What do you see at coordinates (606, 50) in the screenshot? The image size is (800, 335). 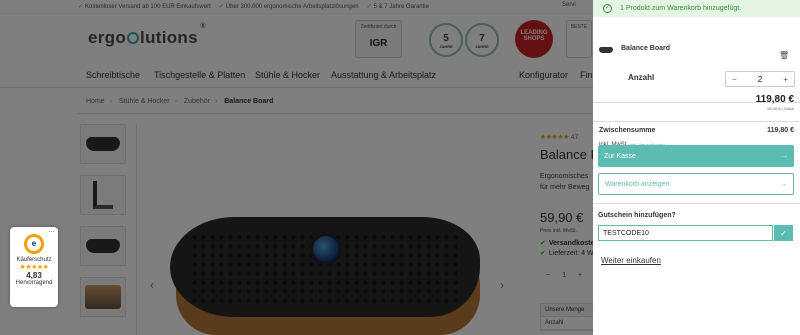 I see `product-thumbnail` at bounding box center [606, 50].